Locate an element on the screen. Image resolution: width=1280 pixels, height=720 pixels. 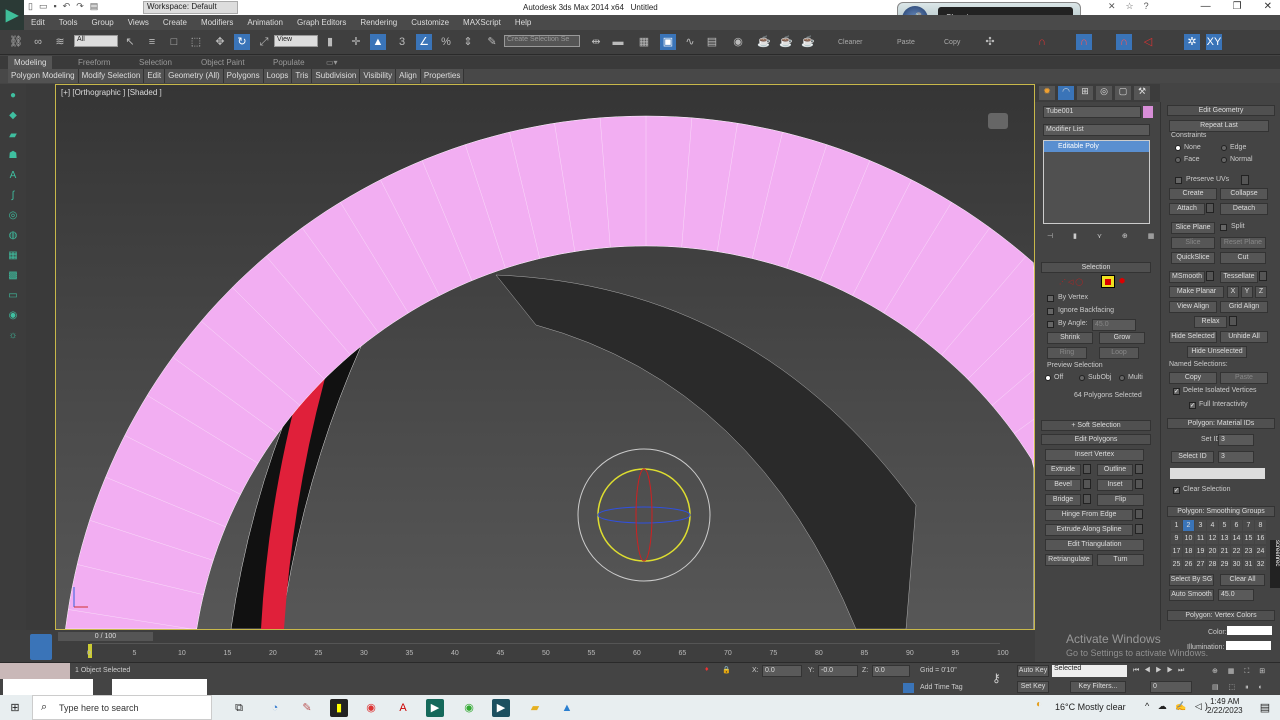
mini-curve-toggle is located at coordinates (41, 647).